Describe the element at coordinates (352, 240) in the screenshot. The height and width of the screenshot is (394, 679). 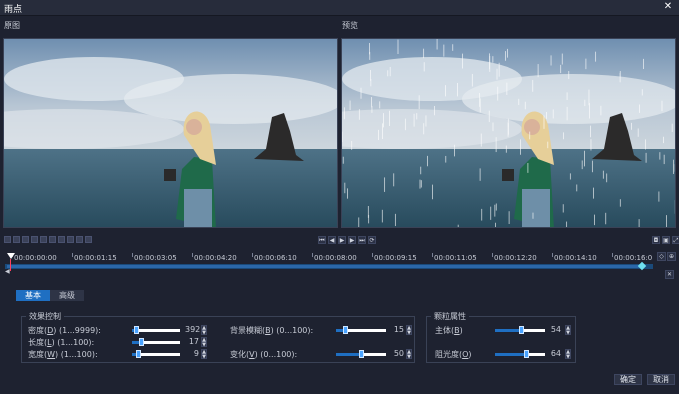
I see `next-frame-icon: ▶` at that location.